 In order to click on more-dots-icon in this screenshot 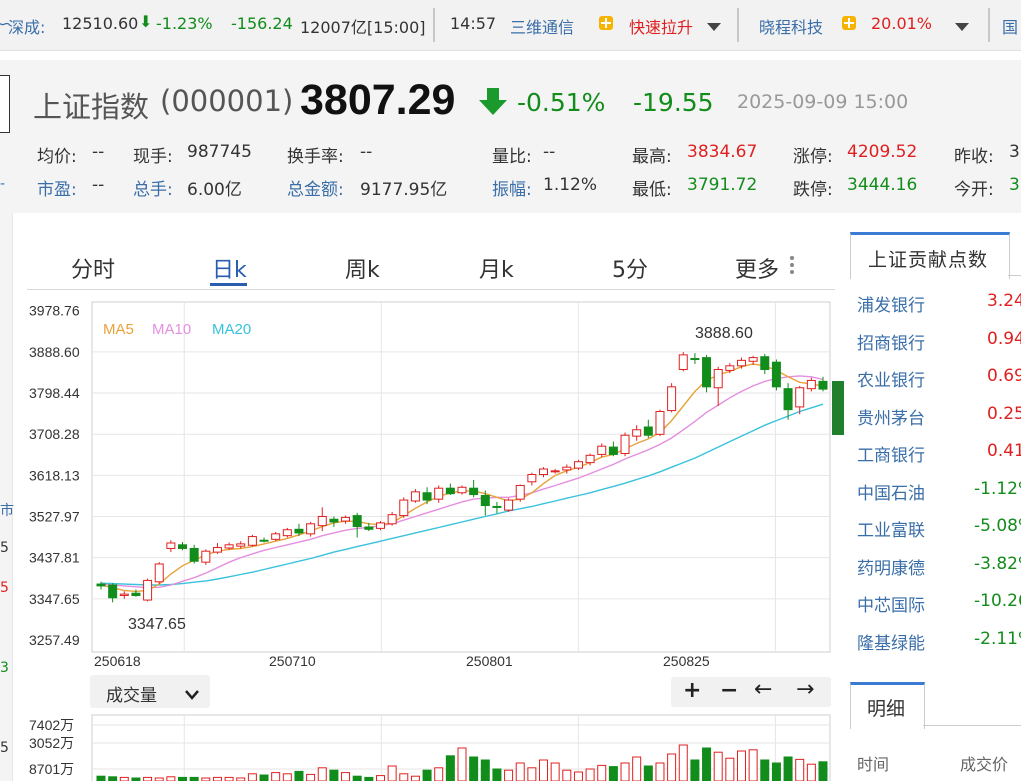, I will do `click(792, 265)`.